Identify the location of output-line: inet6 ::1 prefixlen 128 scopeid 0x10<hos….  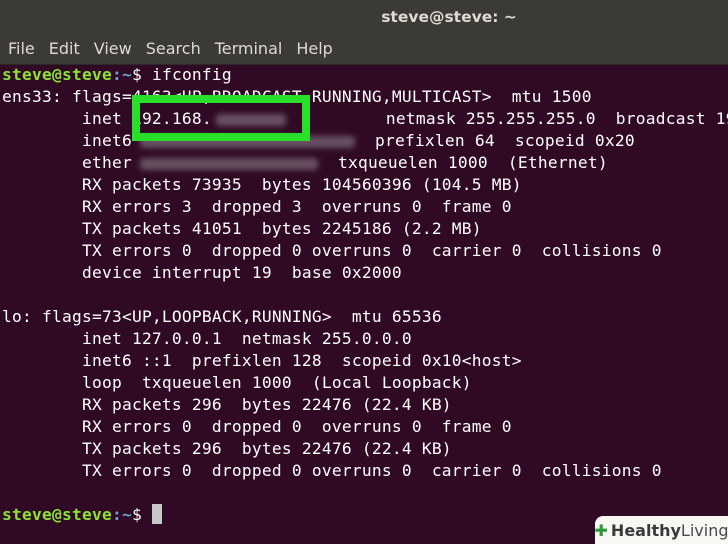
(262, 360).